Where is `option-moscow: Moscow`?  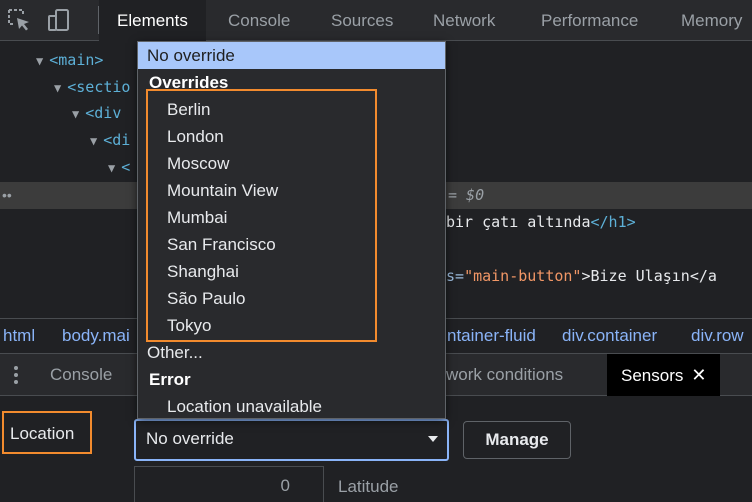 option-moscow: Moscow is located at coordinates (291, 163).